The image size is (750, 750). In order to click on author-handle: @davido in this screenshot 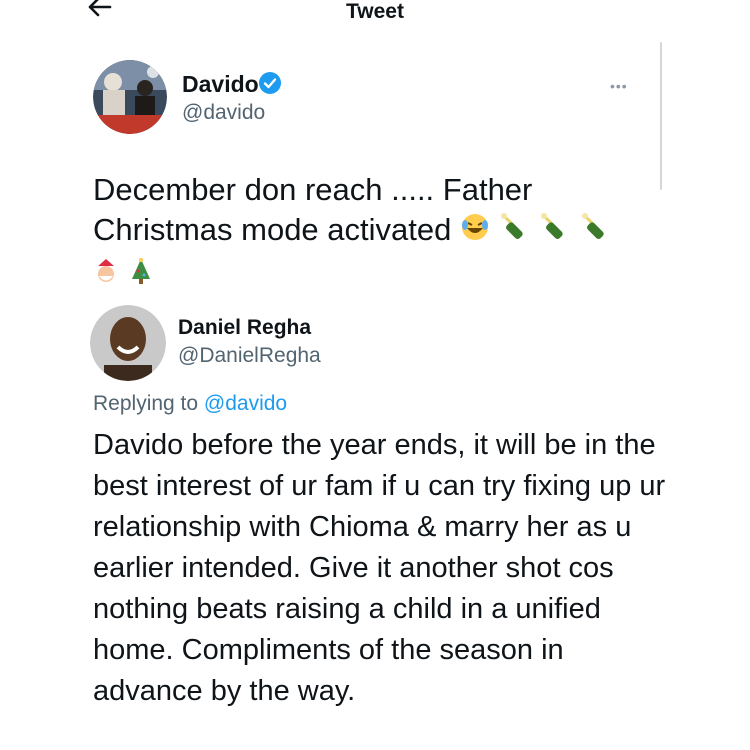, I will do `click(223, 113)`.